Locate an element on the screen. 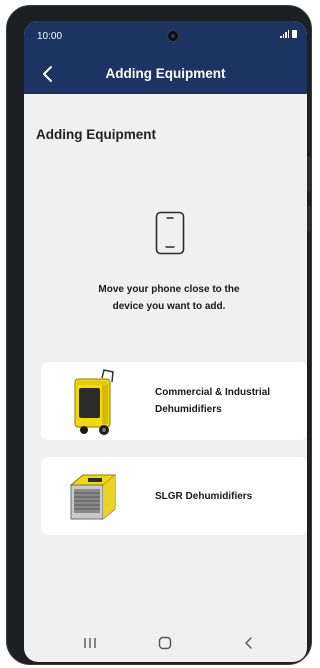 The image size is (320, 668). power-button is located at coordinates (309, 219).